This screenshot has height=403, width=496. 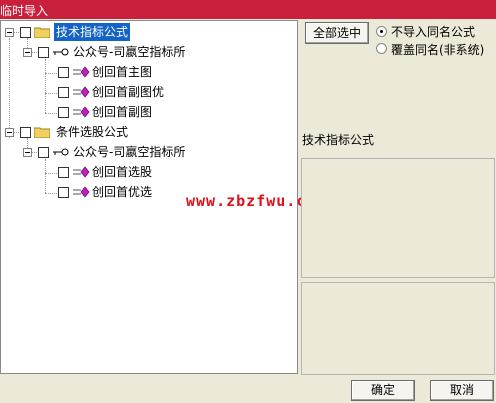 I want to click on window-title: 临时导入, so click(x=24, y=11).